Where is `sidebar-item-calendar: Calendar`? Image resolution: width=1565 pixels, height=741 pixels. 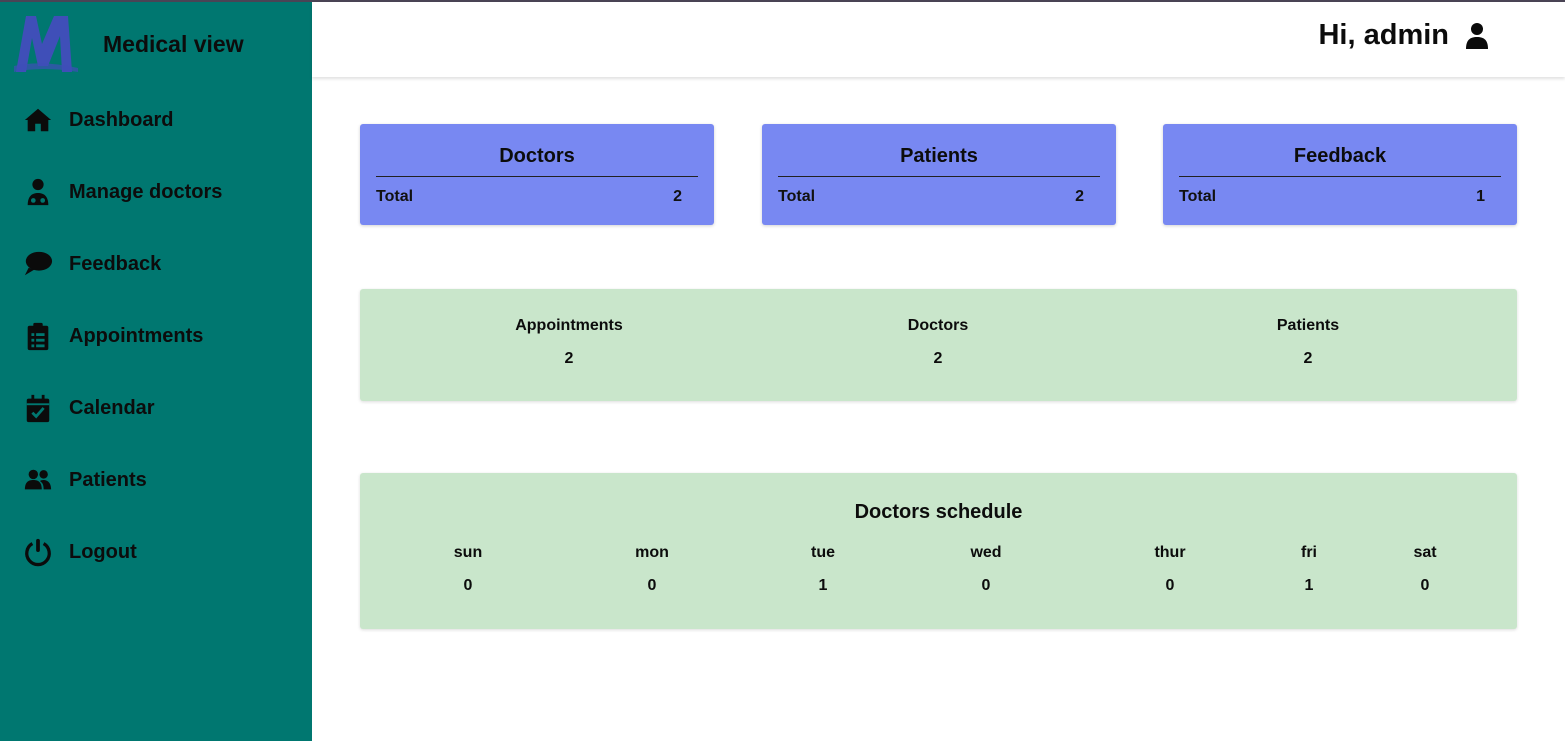
sidebar-item-calendar: Calendar is located at coordinates (156, 408).